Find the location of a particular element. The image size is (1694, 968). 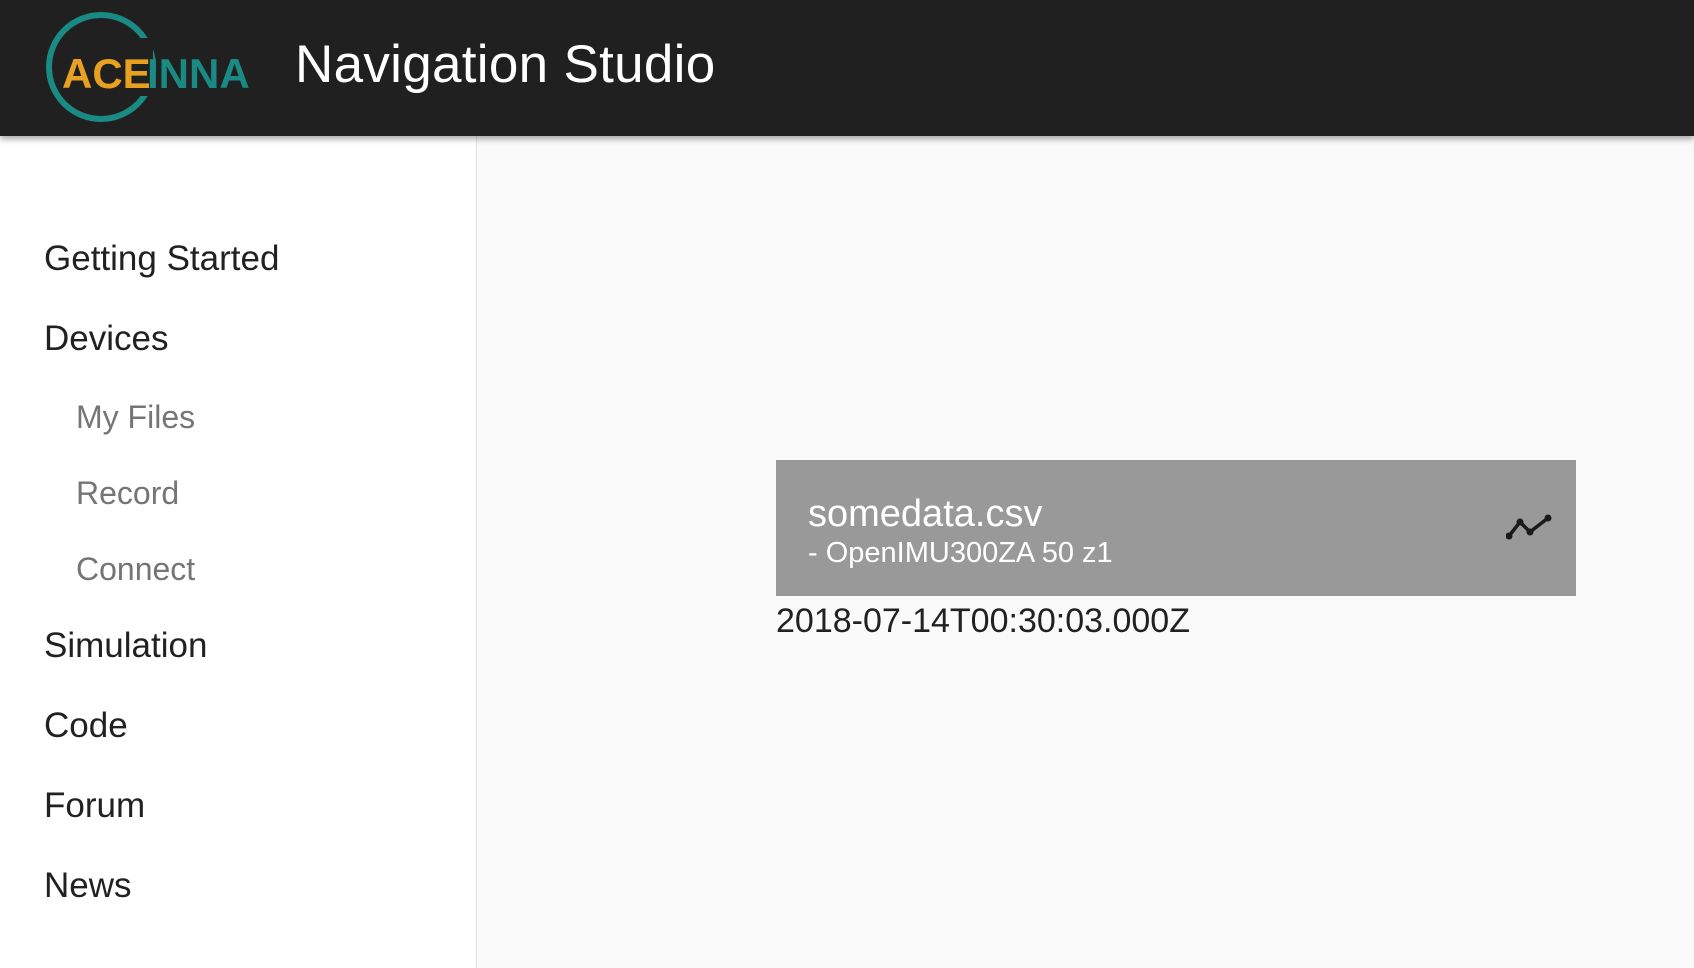

top-app-bar: ACE INNA Navigation Studio is located at coordinates (847, 68).